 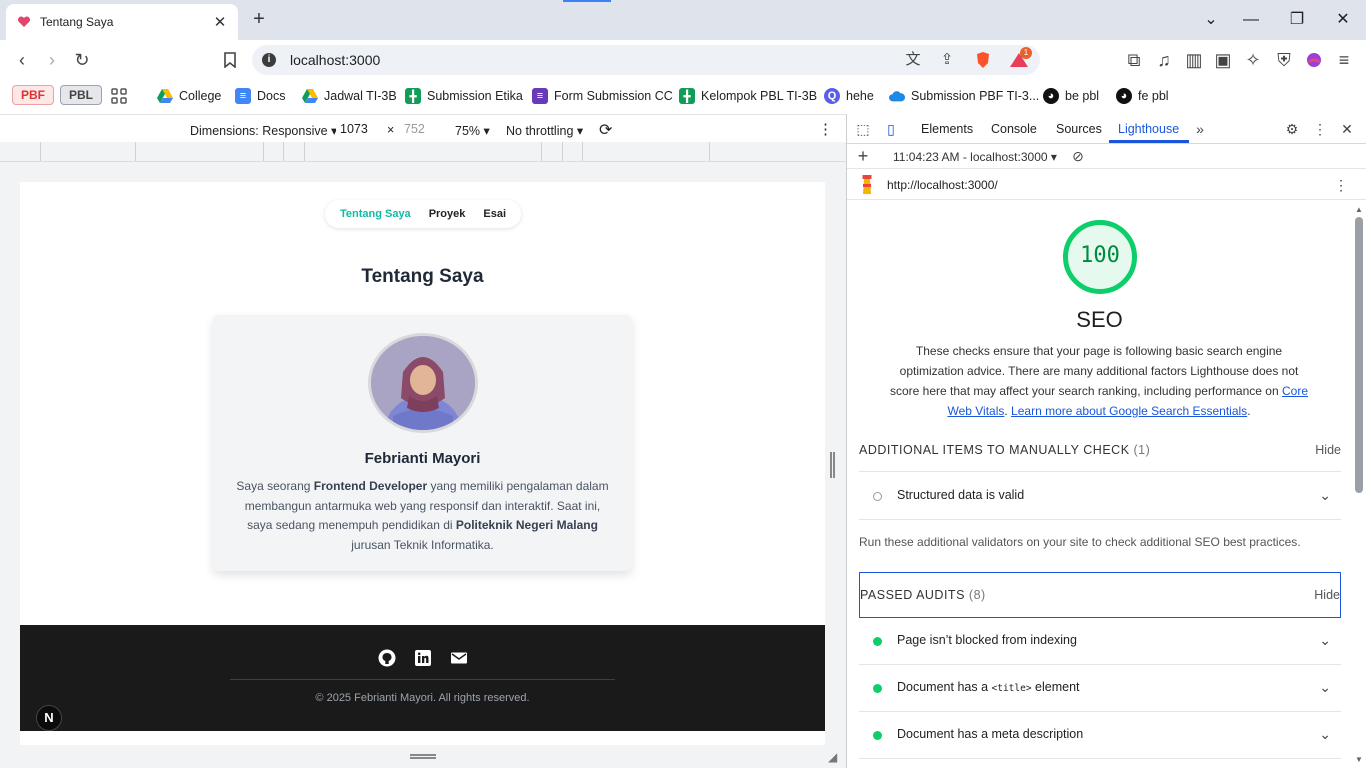 I want to click on throttling-dropdown: No throttling ▾, so click(x=544, y=130).